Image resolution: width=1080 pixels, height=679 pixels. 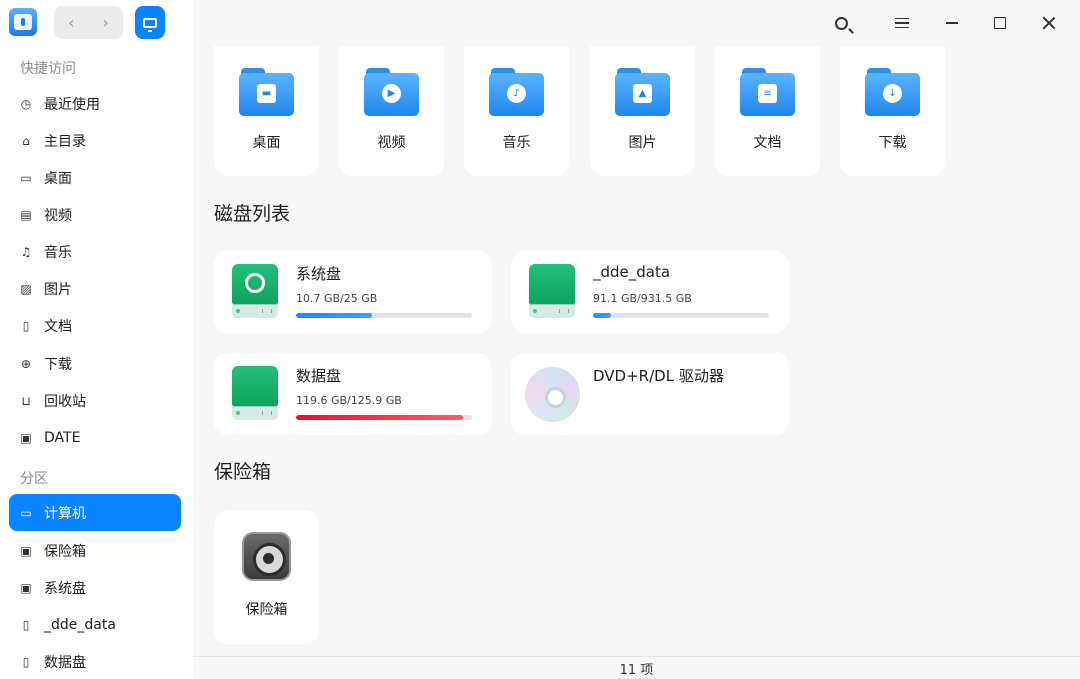 I want to click on close-button, so click(x=1049, y=23).